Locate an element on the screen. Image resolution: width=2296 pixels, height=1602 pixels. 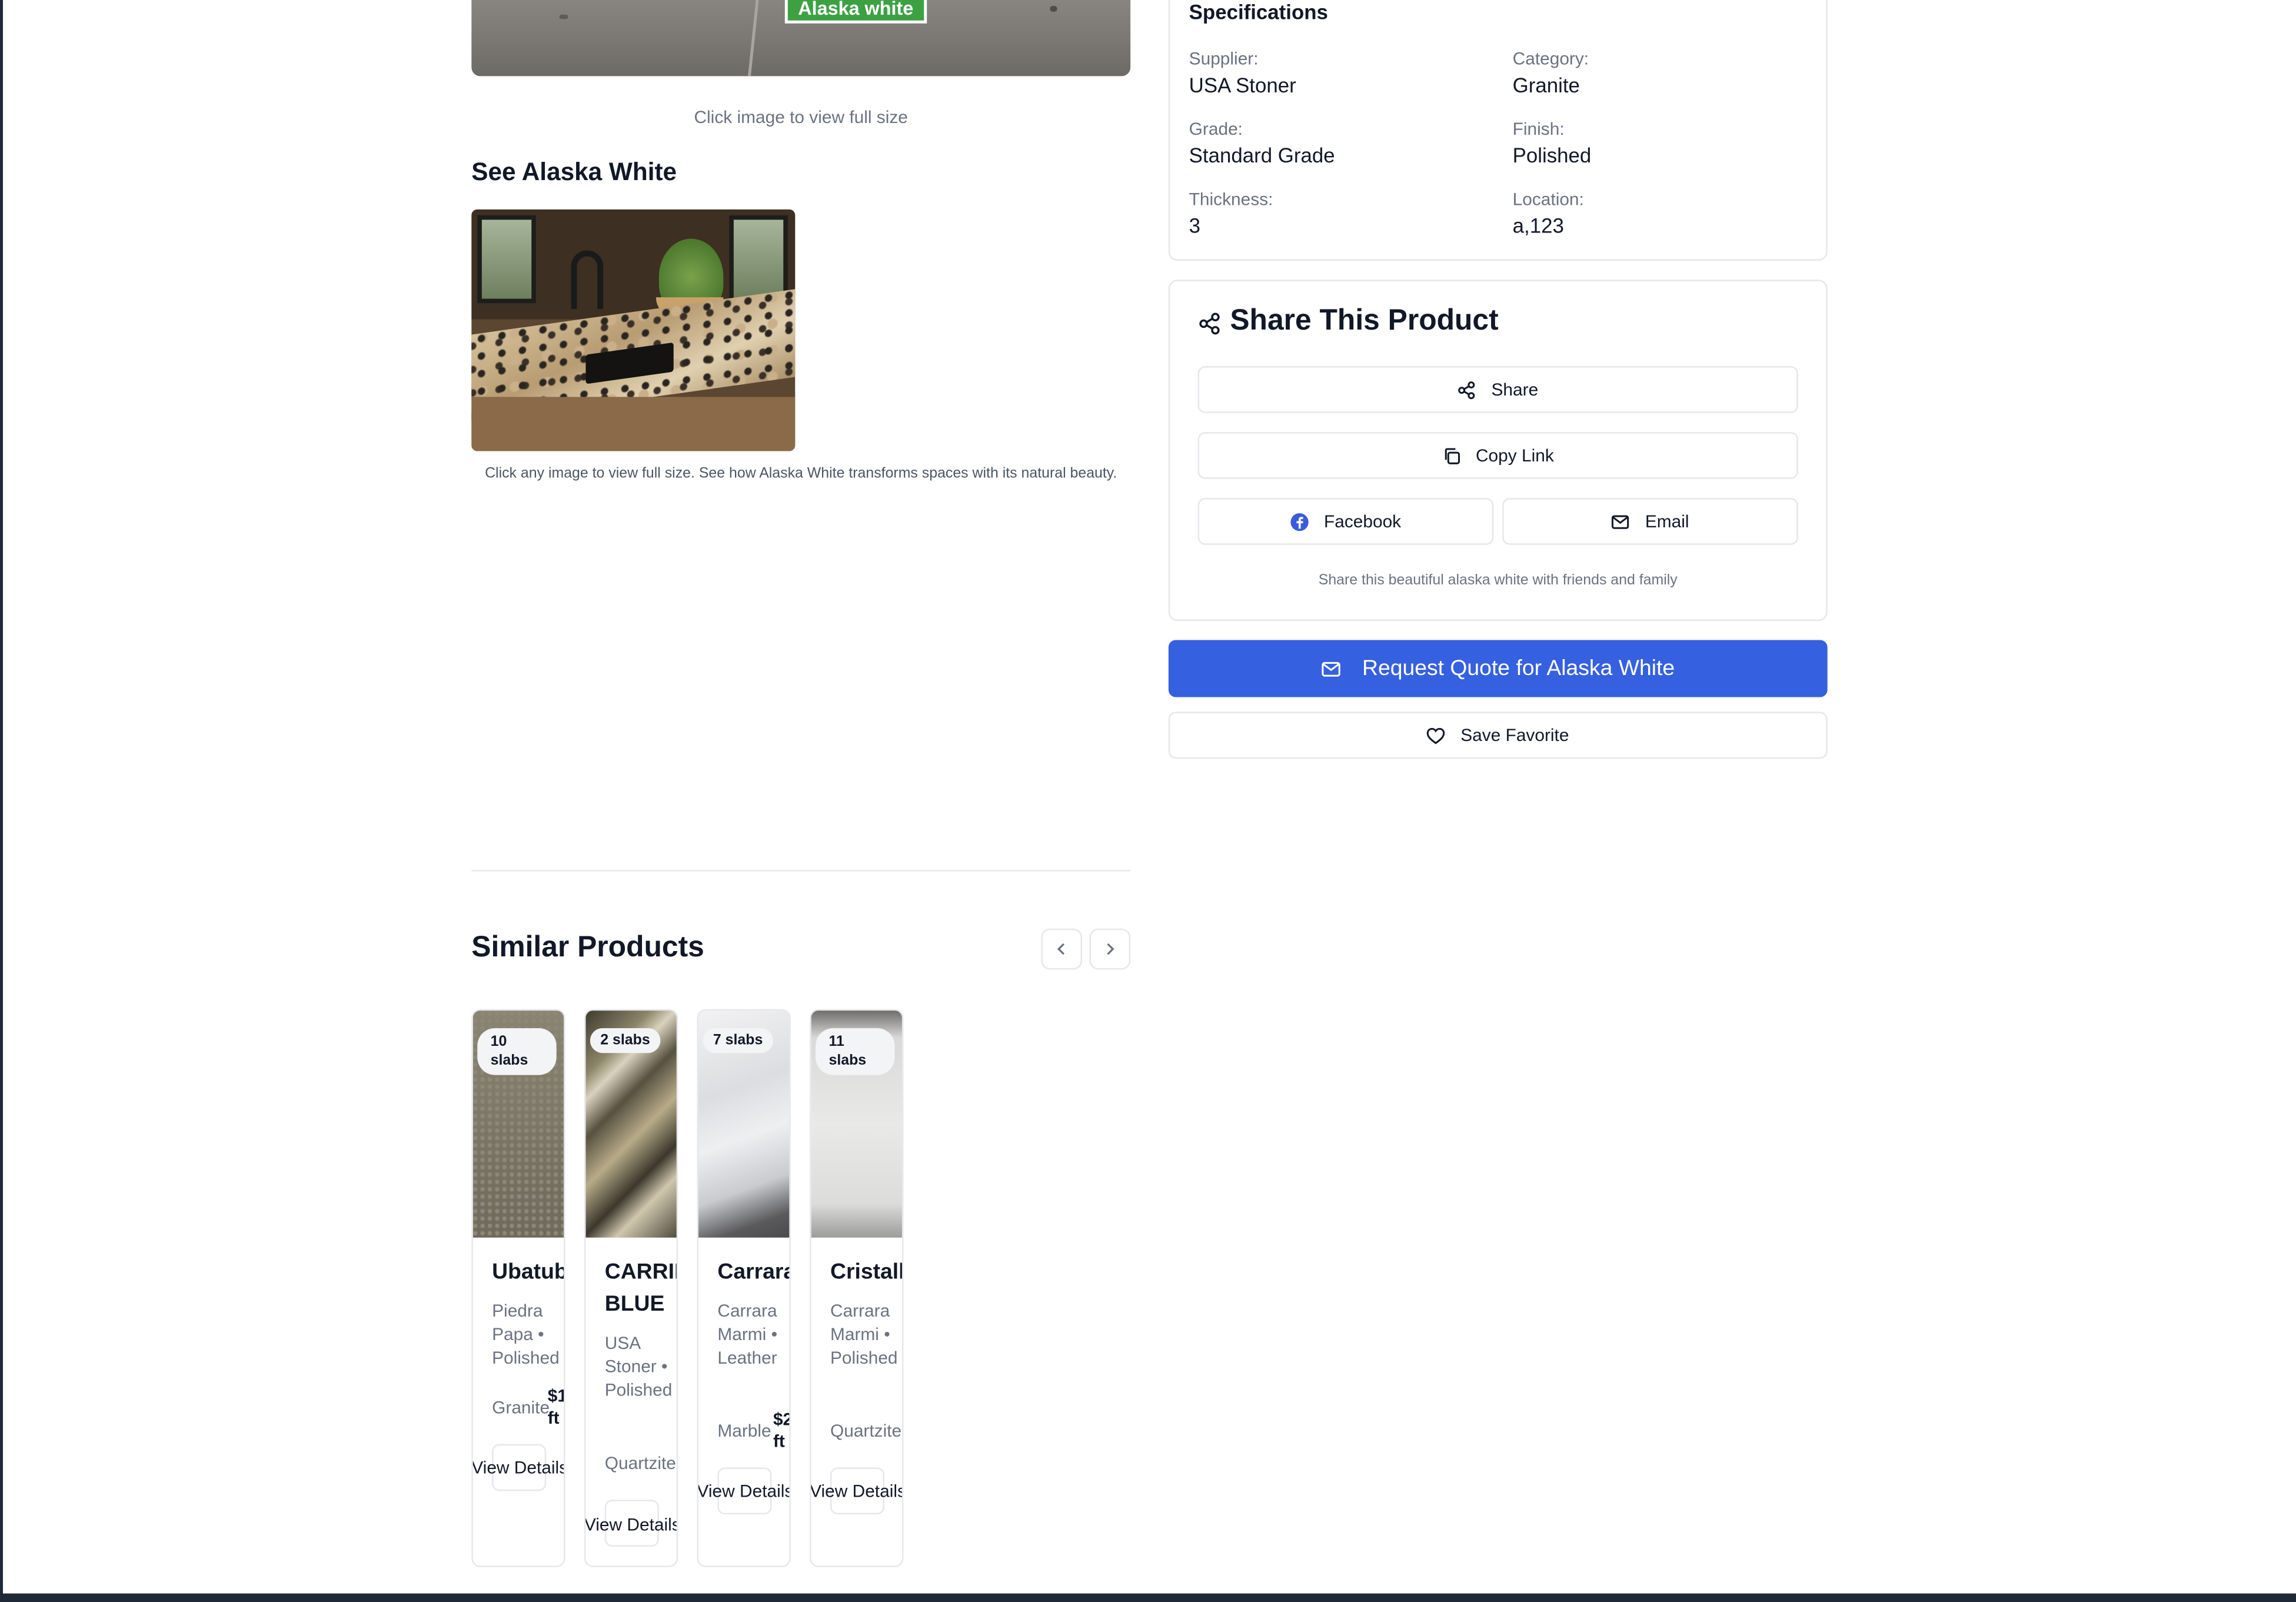
grade-label: Grade: is located at coordinates (1216, 128).